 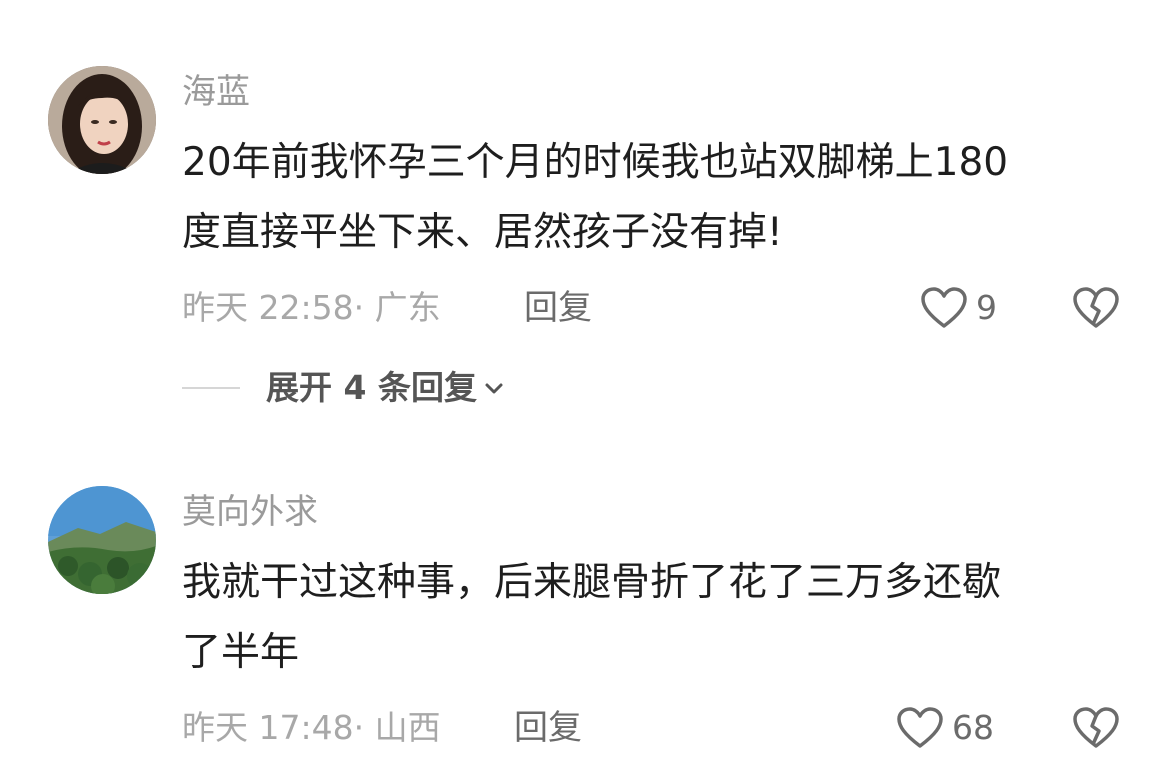 I want to click on comment-meta: 昨天 22:58· 广东, so click(x=311, y=308).